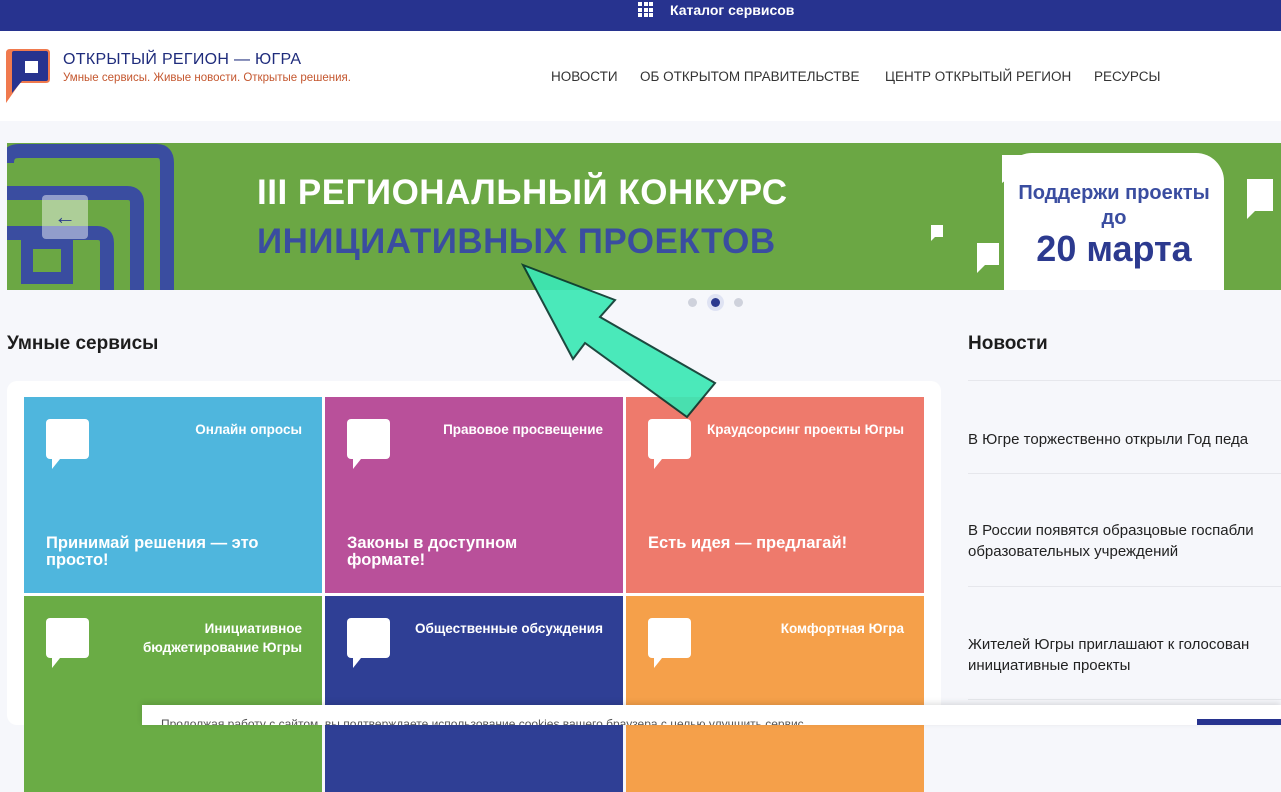 This screenshot has height=792, width=1281. I want to click on service-name: Онлайн опросы, so click(248, 429).